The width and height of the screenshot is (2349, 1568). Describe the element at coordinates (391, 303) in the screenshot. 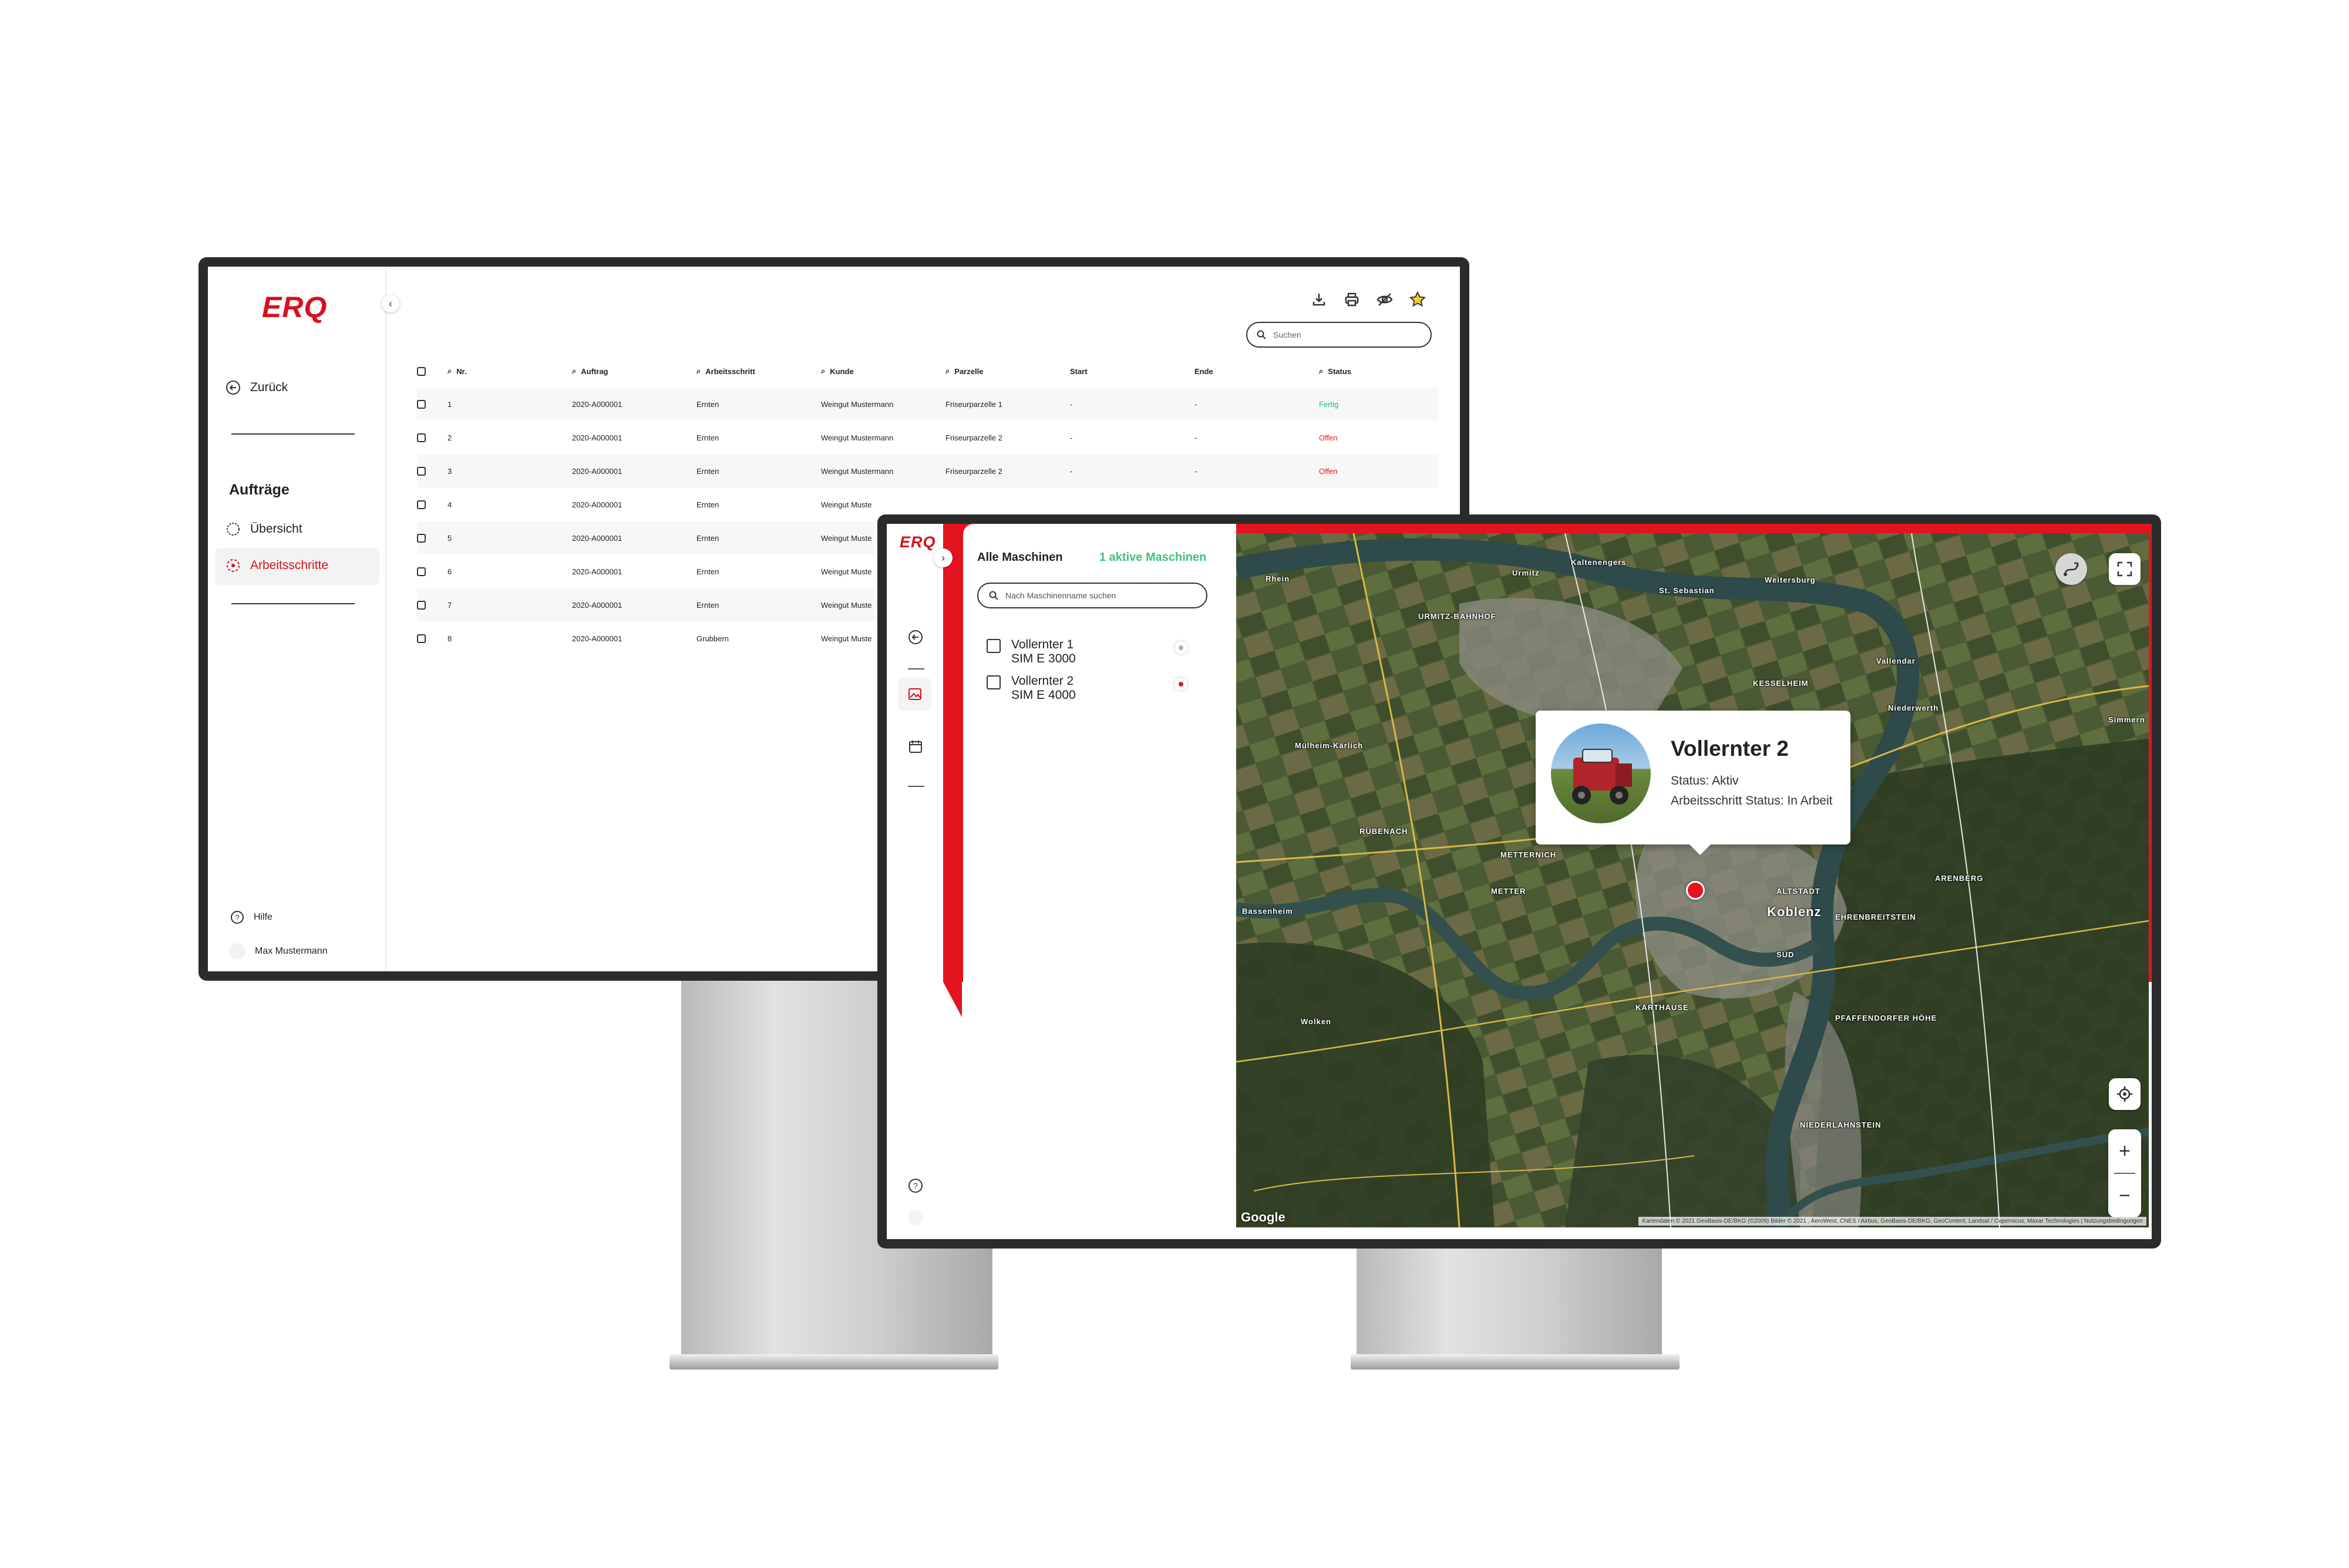

I see `sidebar-collapse-button: ‹` at that location.